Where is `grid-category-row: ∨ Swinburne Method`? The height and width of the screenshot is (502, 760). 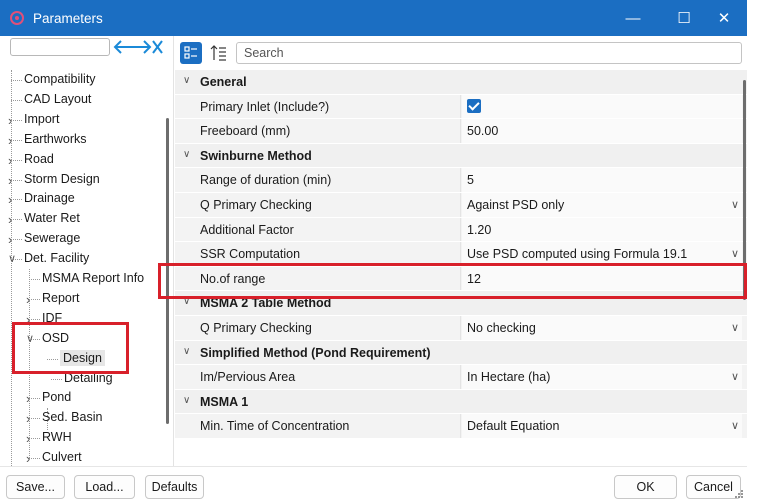
grid-category-row: ∨ Swinburne Method is located at coordinates (461, 156).